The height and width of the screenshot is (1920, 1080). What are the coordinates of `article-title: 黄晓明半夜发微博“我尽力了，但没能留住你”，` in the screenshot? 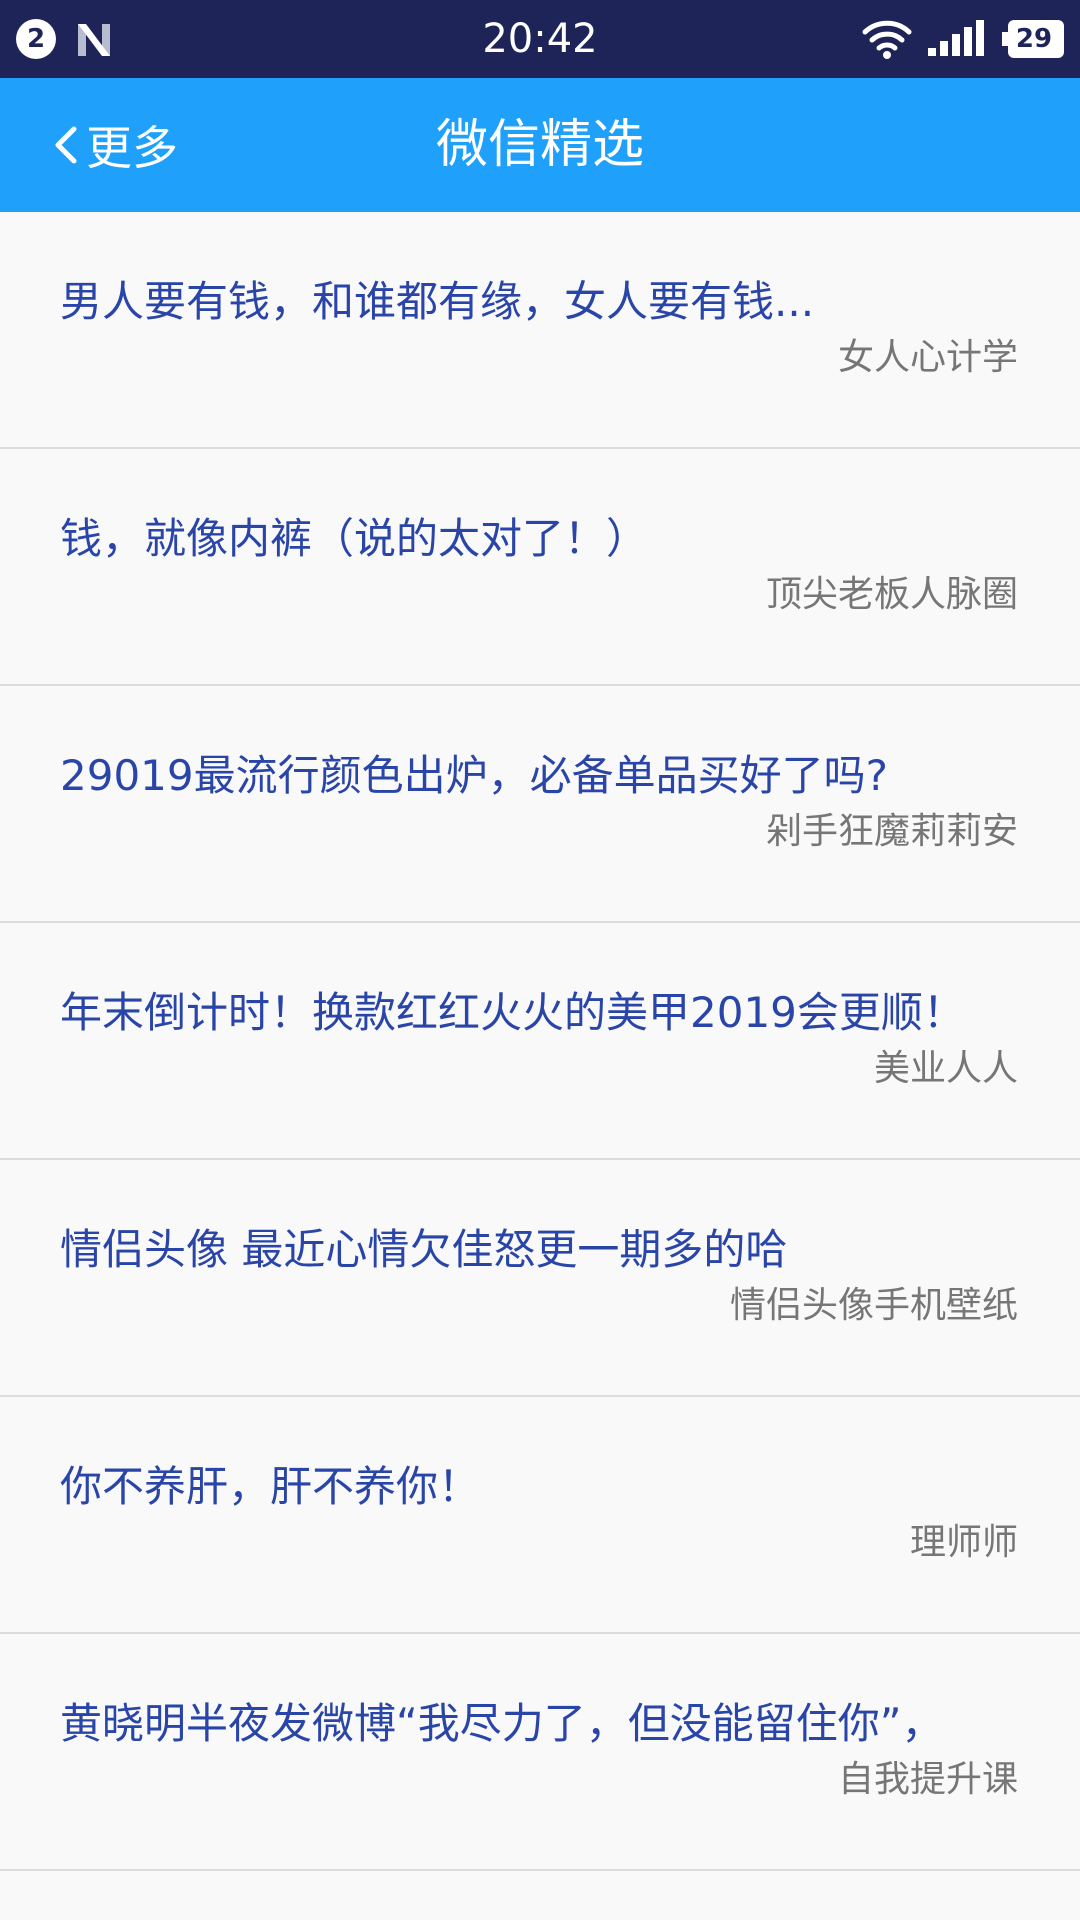 It's located at (502, 1723).